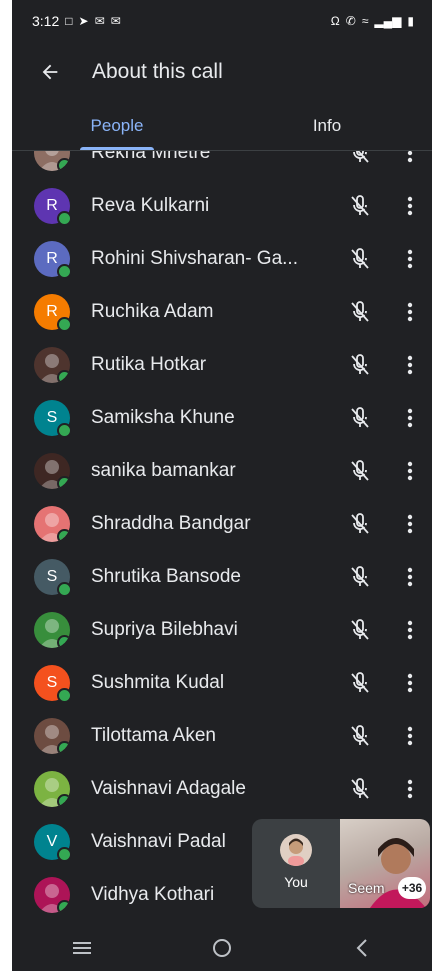  What do you see at coordinates (365, 21) in the screenshot?
I see `wifi-icon: ≈` at bounding box center [365, 21].